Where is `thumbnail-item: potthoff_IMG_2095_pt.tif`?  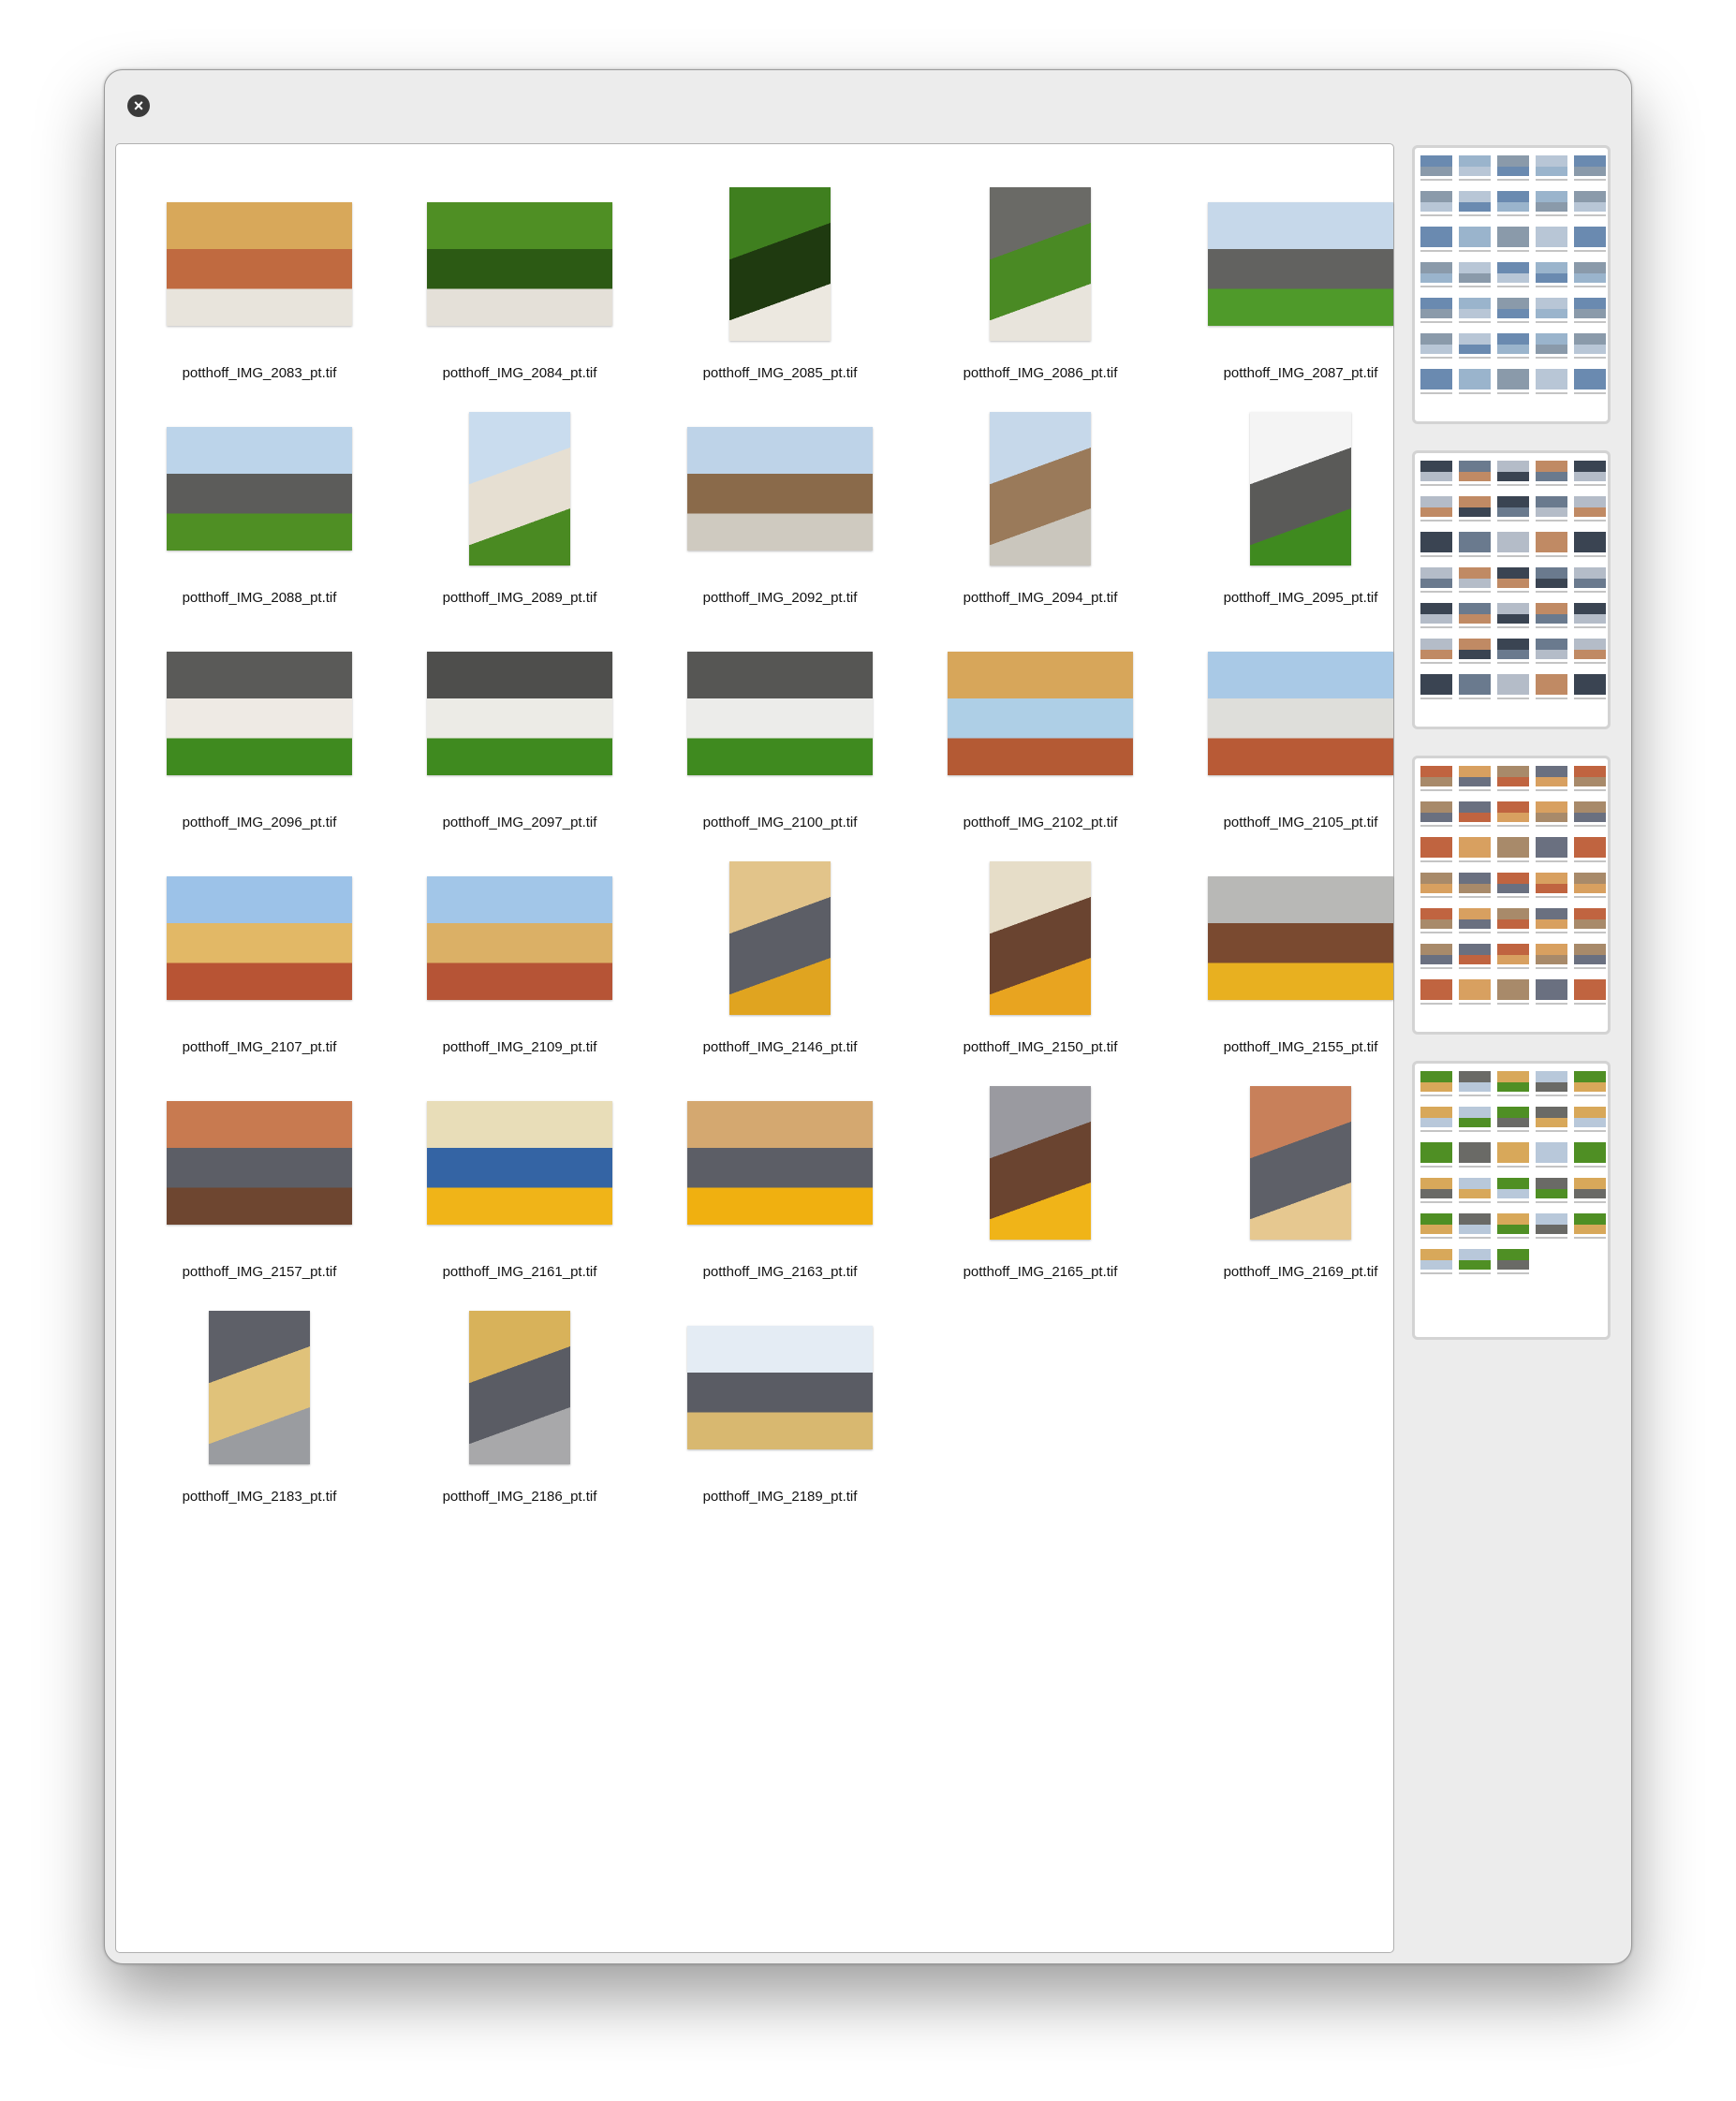
thumbnail-item: potthoff_IMG_2095_pt.tif is located at coordinates (1301, 502).